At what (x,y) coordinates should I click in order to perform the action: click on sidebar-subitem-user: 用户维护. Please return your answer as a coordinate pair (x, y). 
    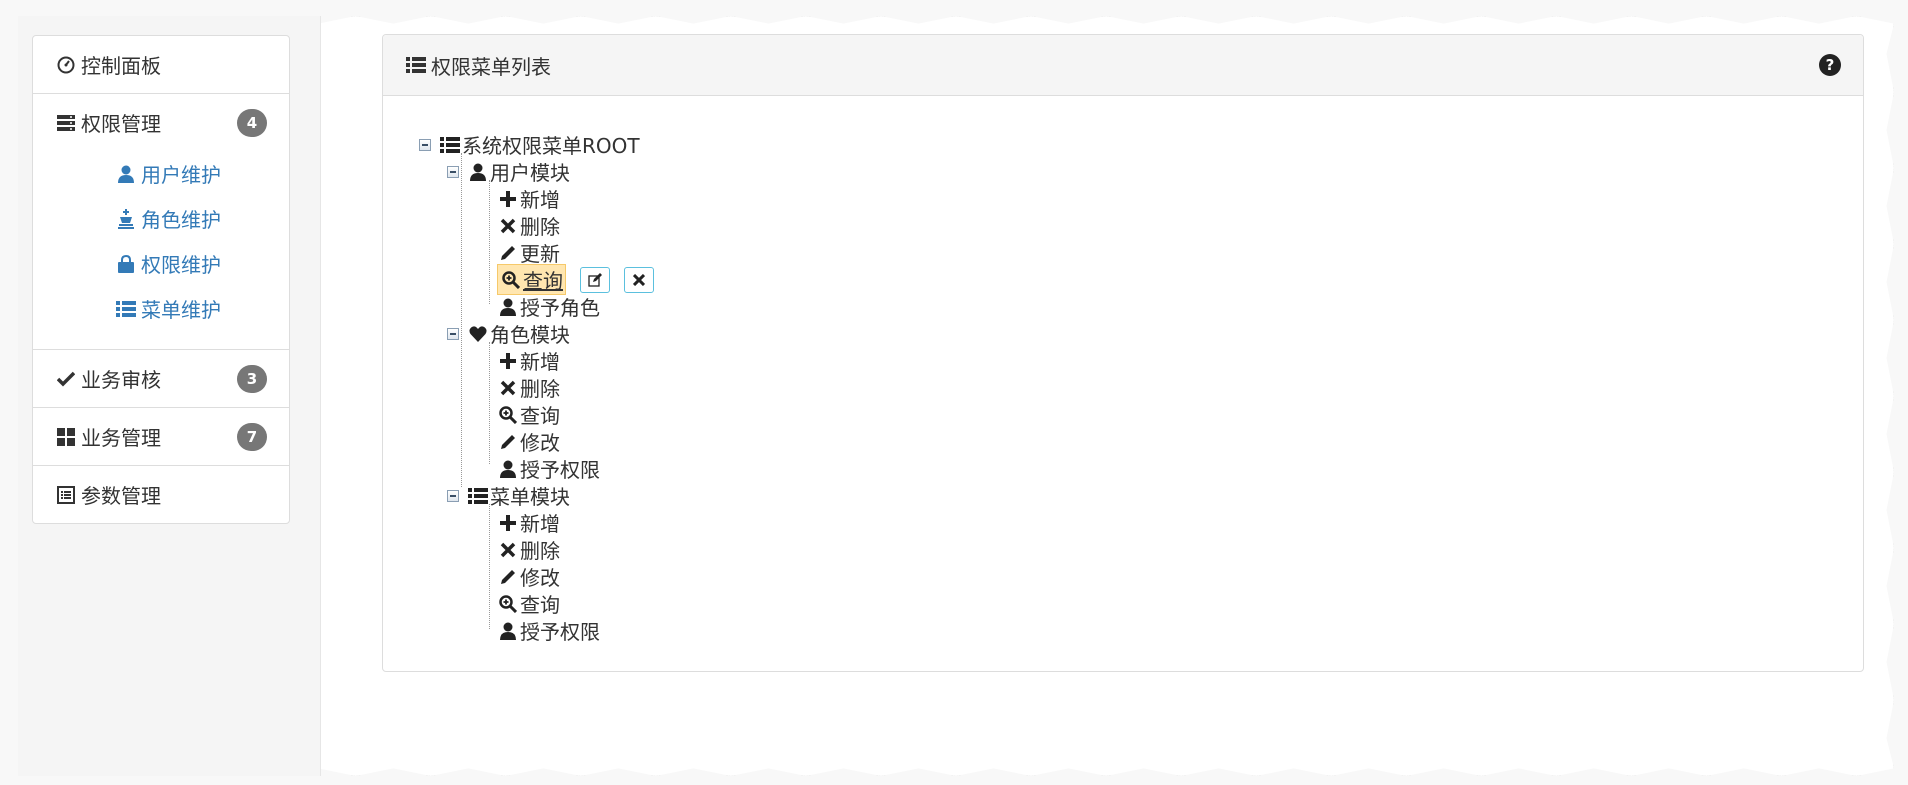
    Looking at the image, I should click on (161, 173).